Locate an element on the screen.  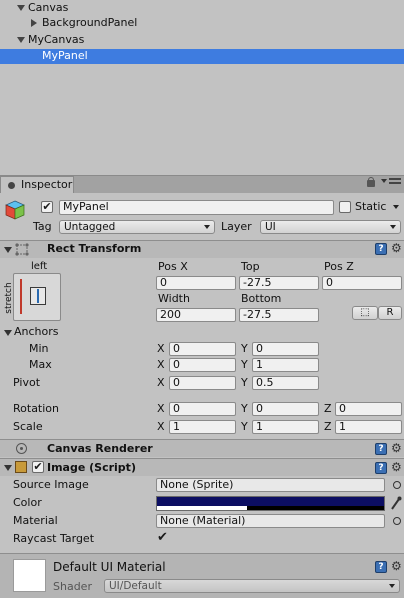
blueprint-mode-button: ⬚ is located at coordinates (365, 313).